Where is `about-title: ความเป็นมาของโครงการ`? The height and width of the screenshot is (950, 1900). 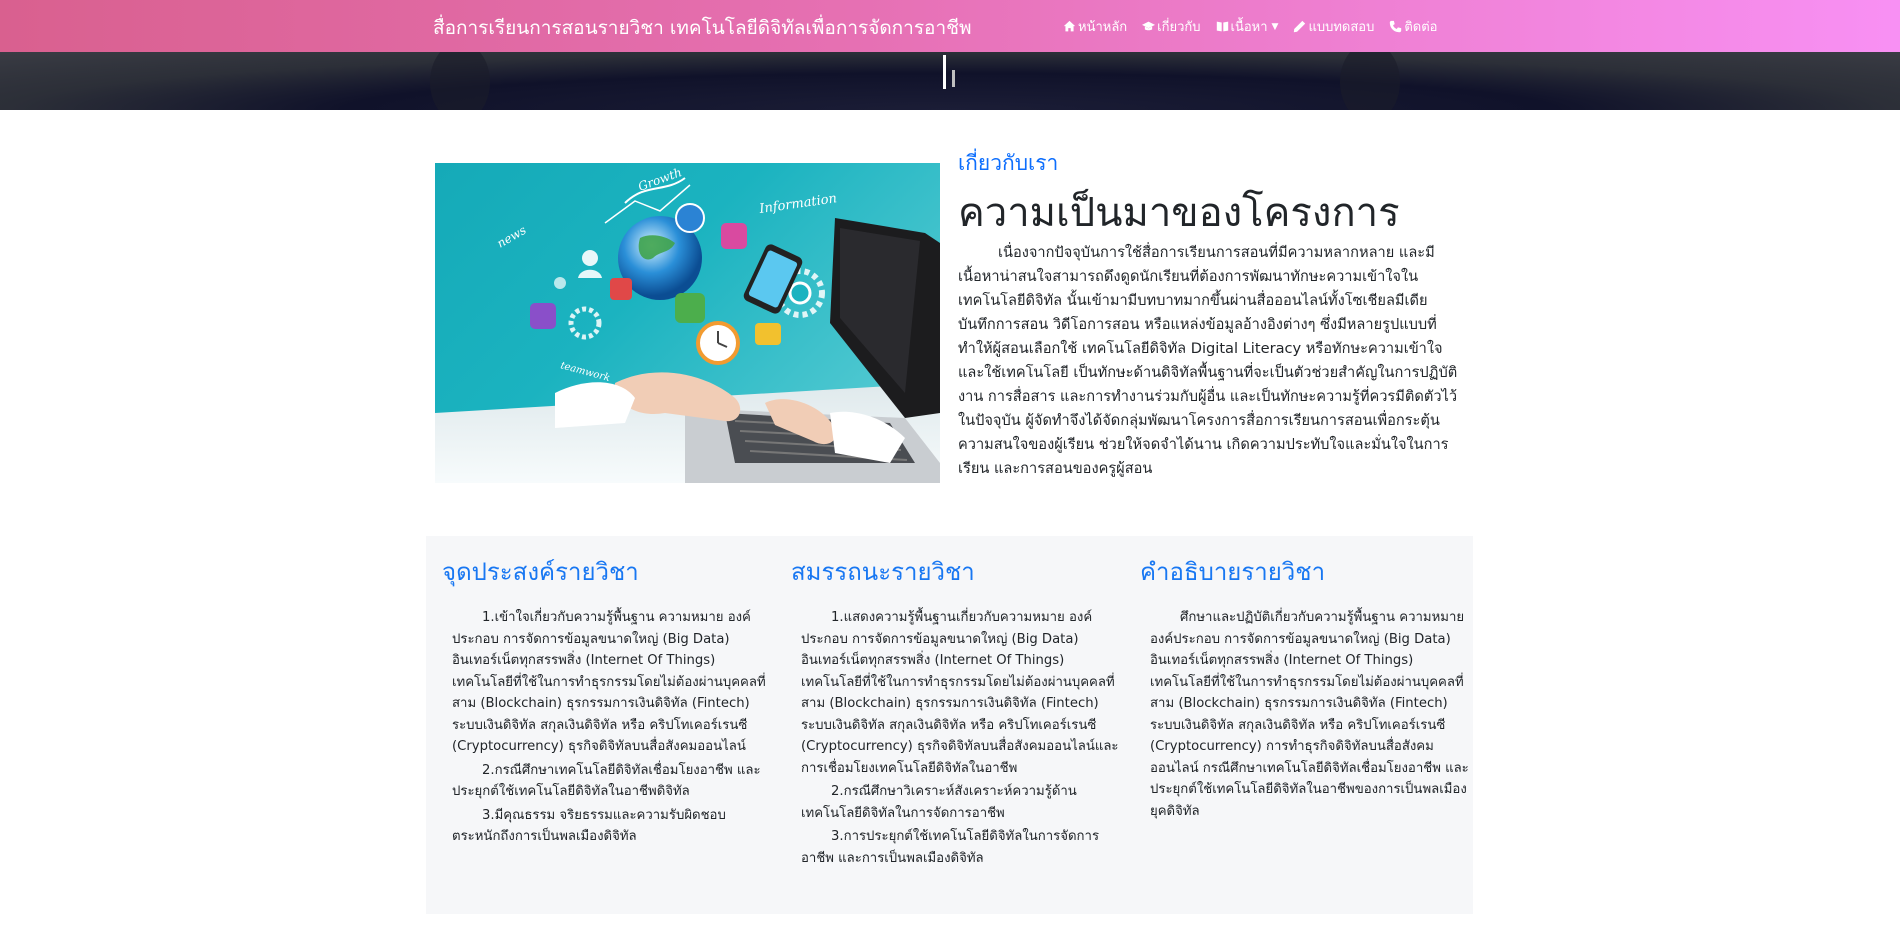 about-title: ความเป็นมาของโครงการ is located at coordinates (1179, 213).